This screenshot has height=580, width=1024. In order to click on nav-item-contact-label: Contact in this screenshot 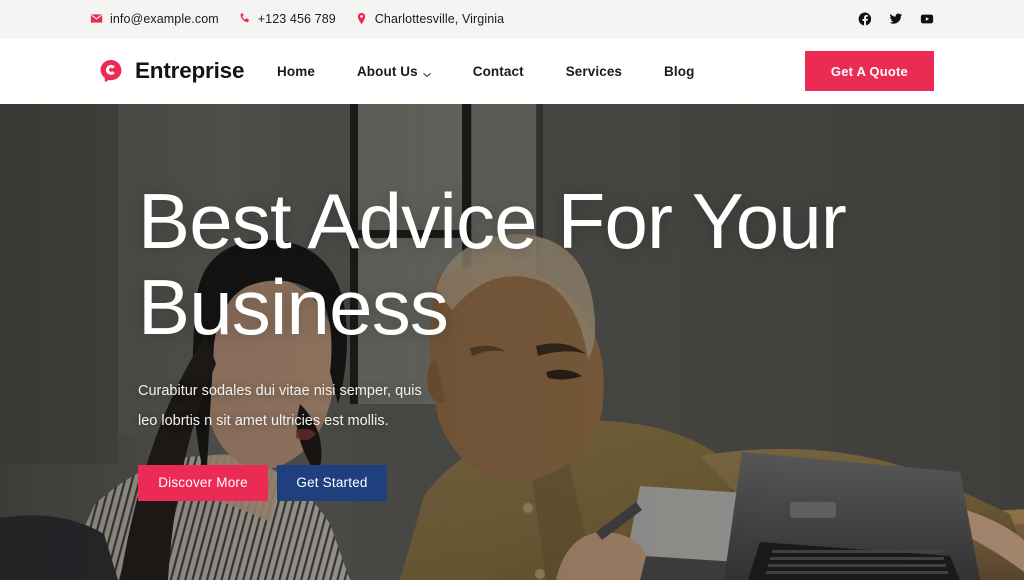, I will do `click(498, 71)`.